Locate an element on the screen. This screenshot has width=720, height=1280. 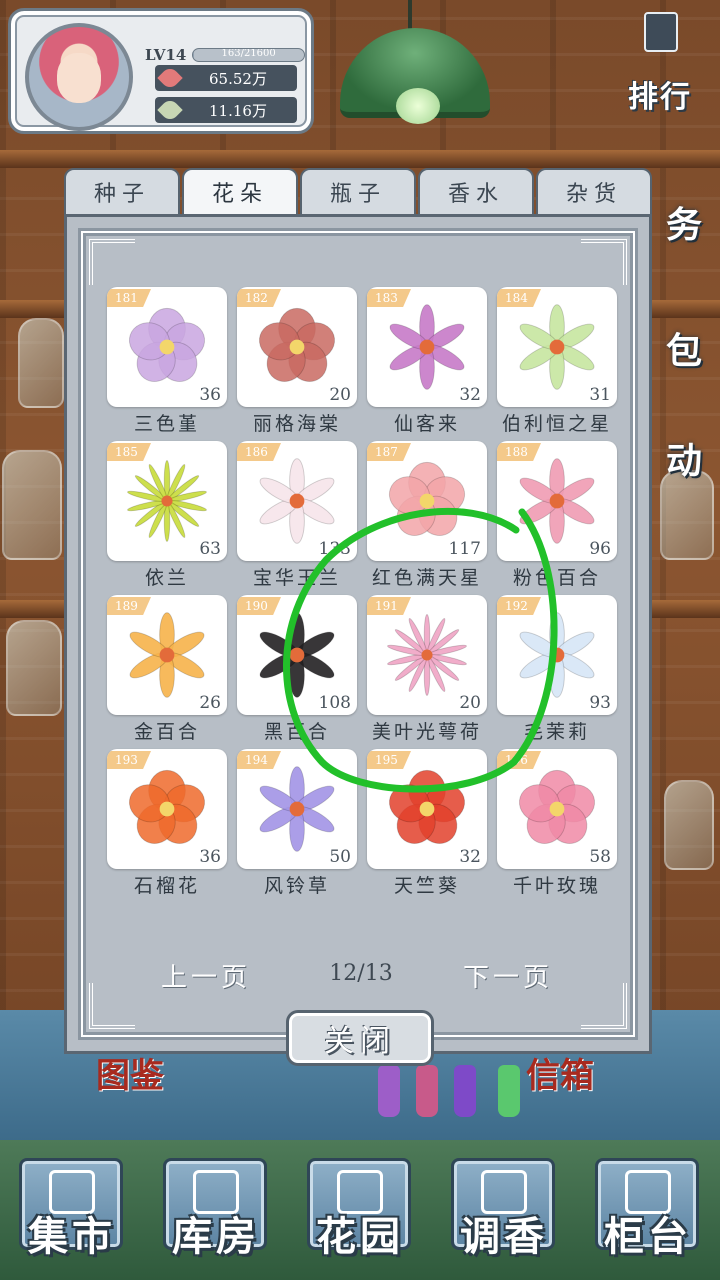
item-quantity: 93 is located at coordinates (600, 703).